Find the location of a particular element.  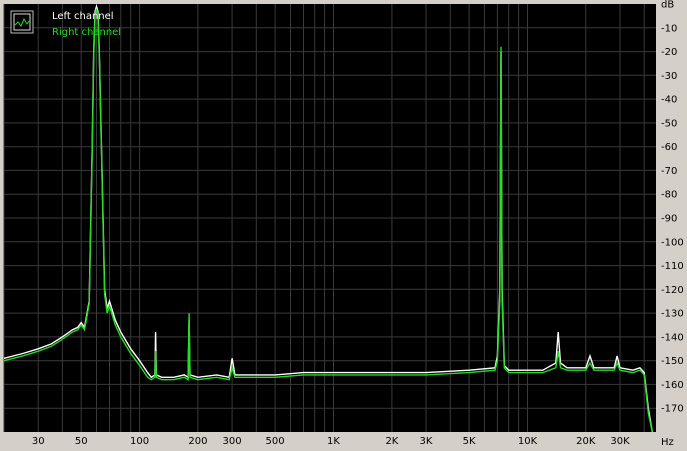

x-tick-label: 10K is located at coordinates (528, 441).